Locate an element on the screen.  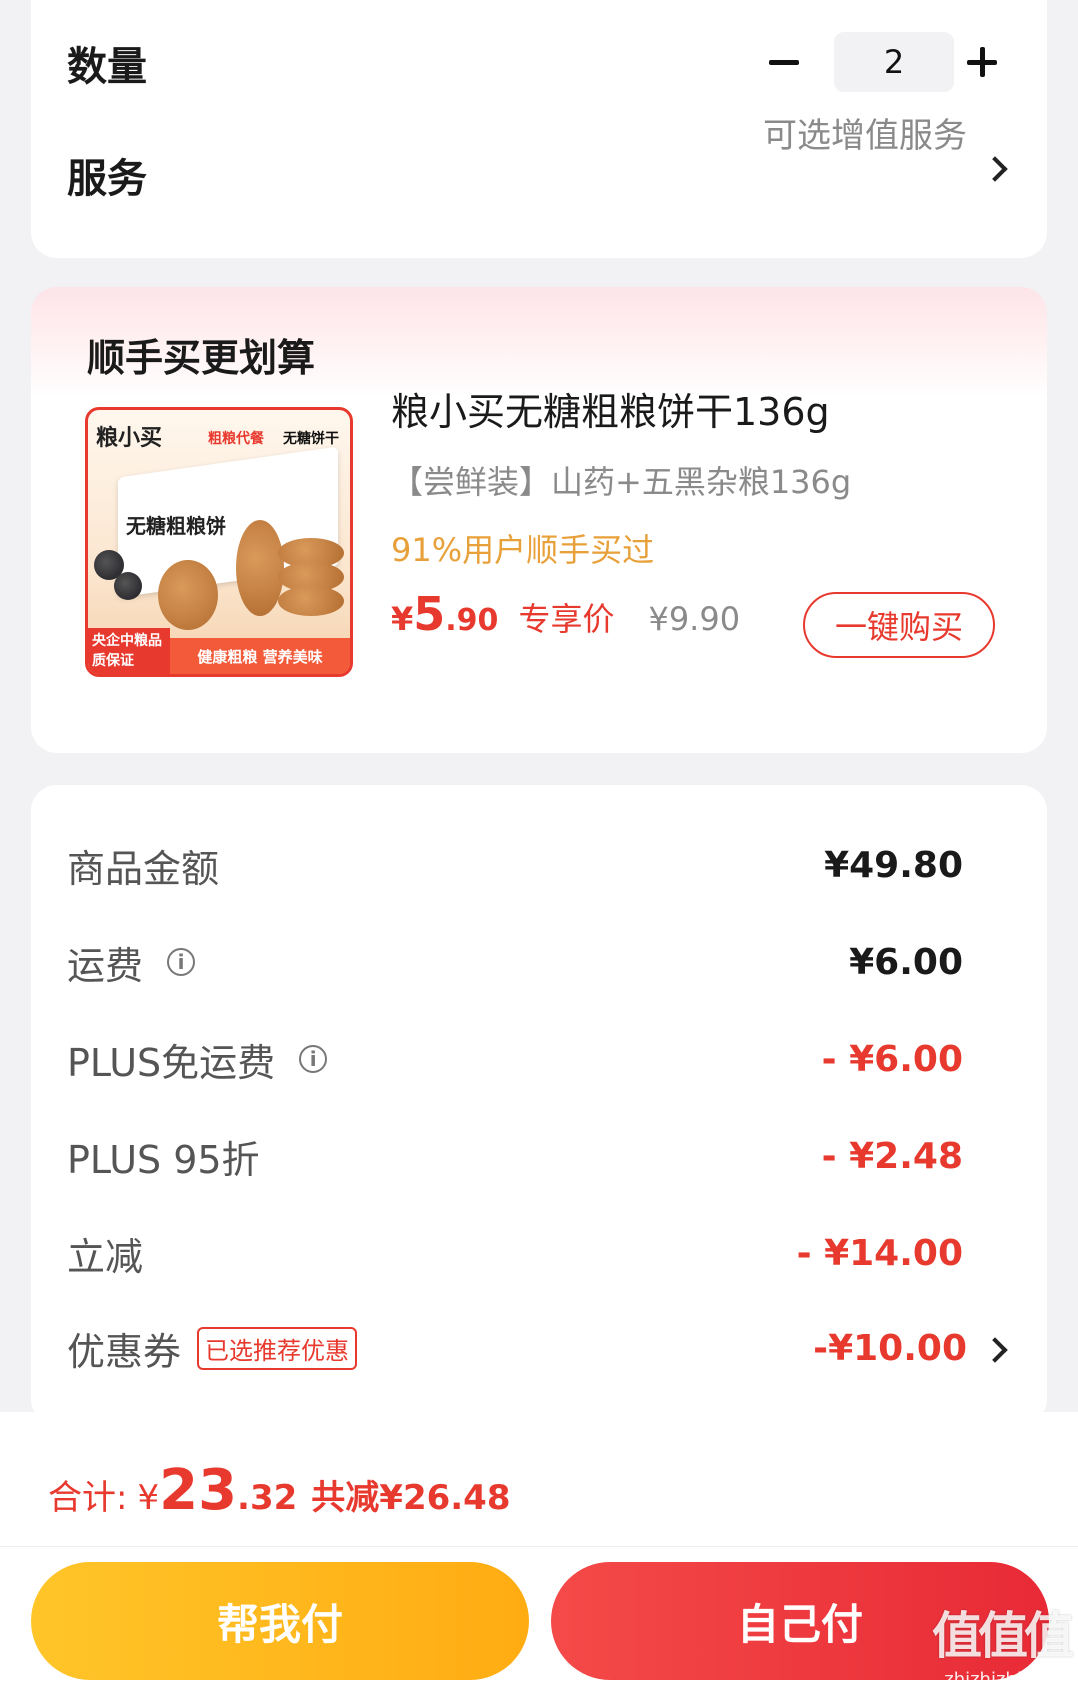
product-name: 粮小买无糖粗粮饼干136g is located at coordinates (610, 408).